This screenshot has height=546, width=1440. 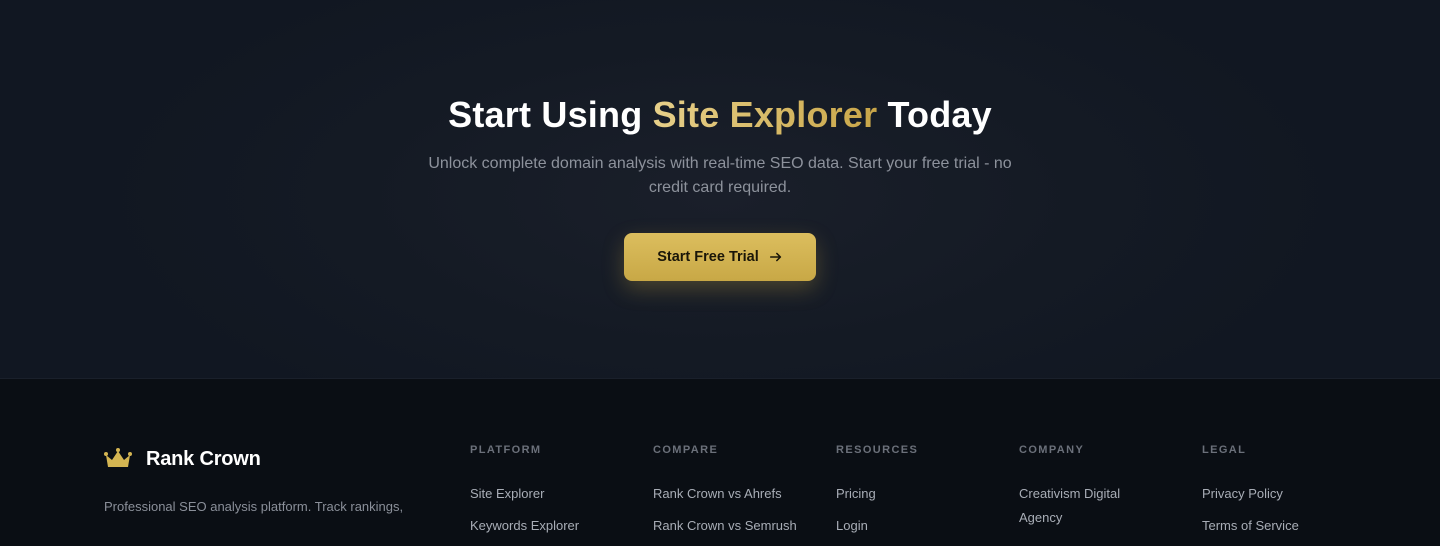 I want to click on column-title: COMPARE, so click(x=686, y=450).